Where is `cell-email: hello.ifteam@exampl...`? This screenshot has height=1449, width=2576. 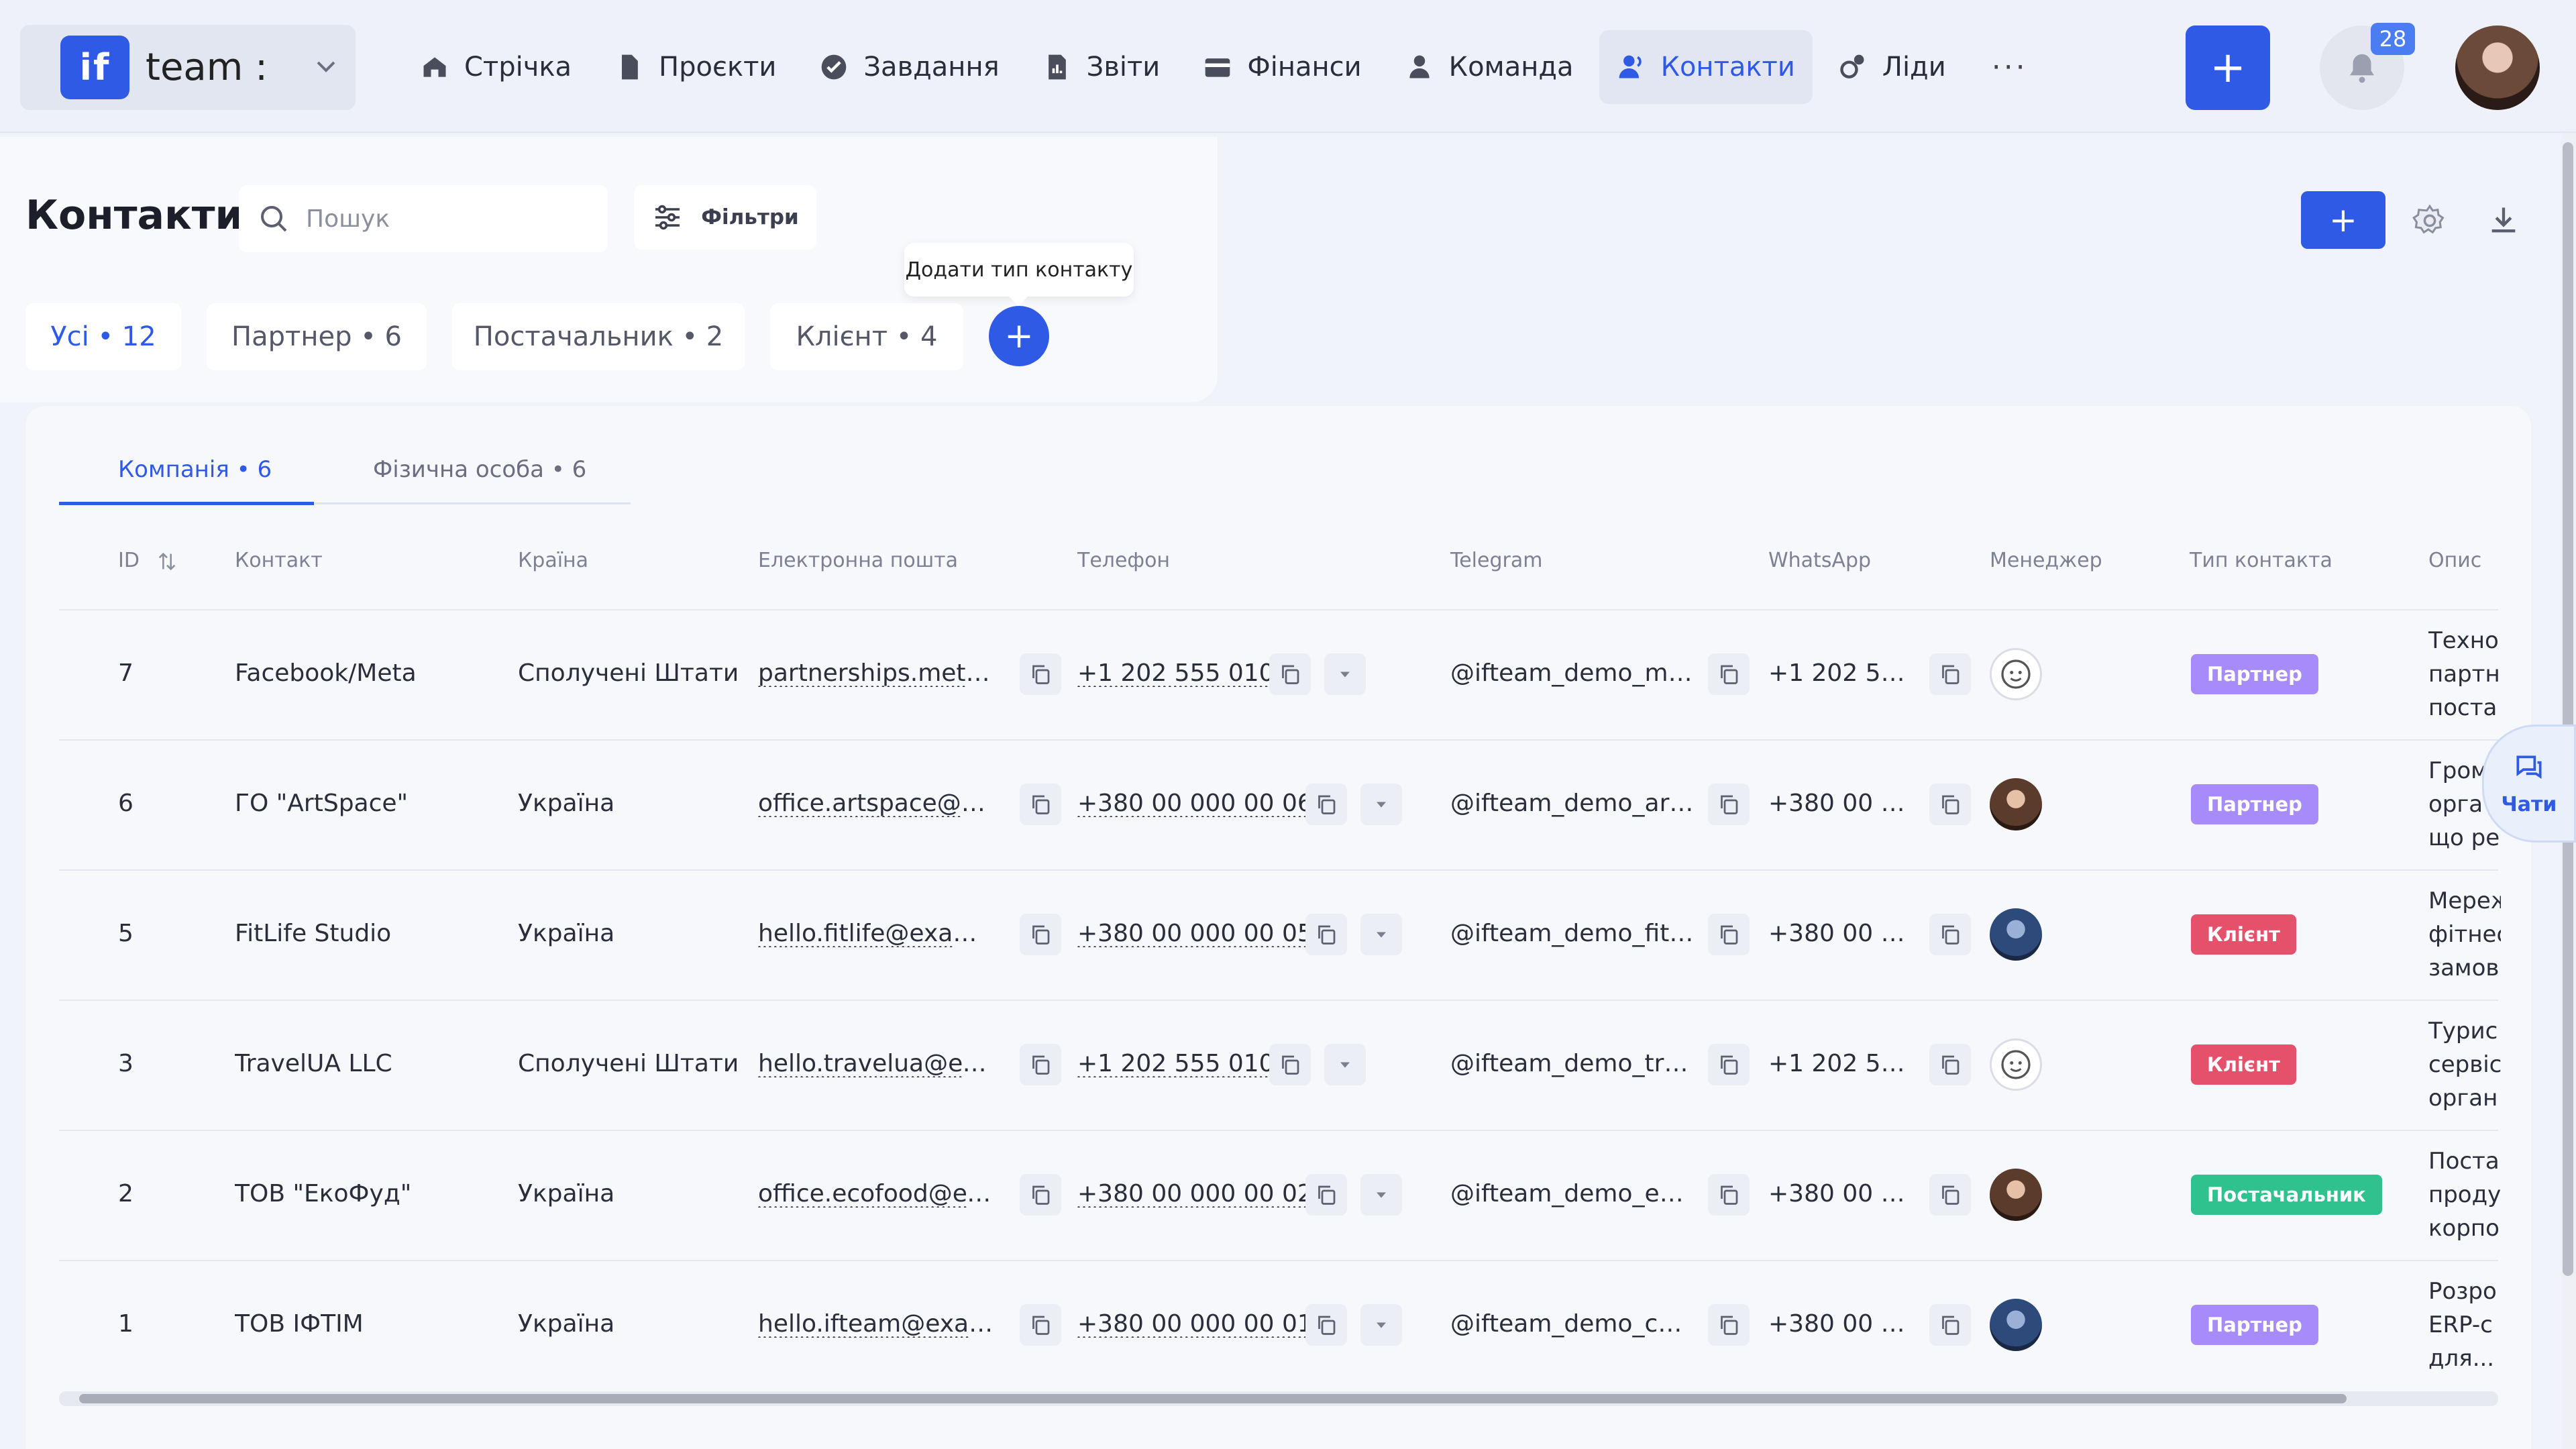
cell-email: hello.ifteam@exampl... is located at coordinates (879, 1324).